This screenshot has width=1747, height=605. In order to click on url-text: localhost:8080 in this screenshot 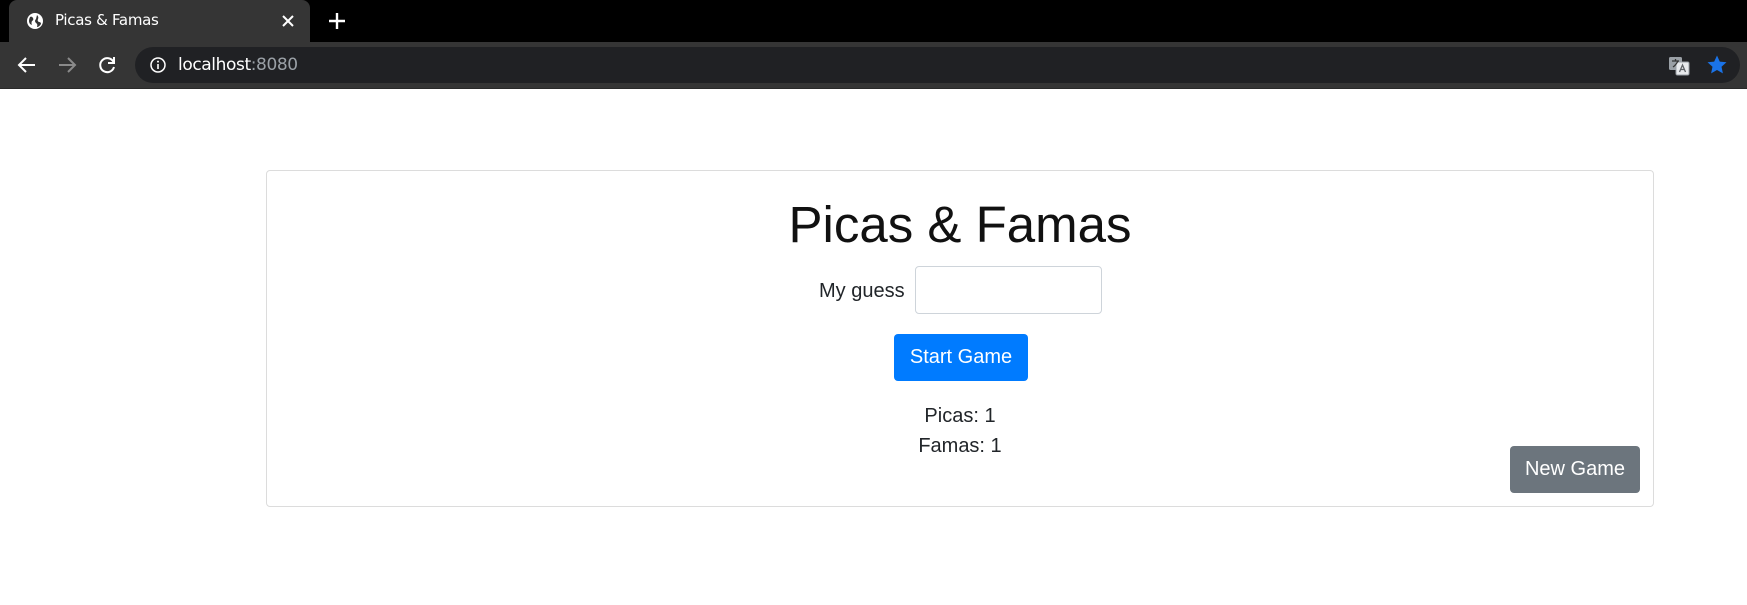, I will do `click(238, 65)`.